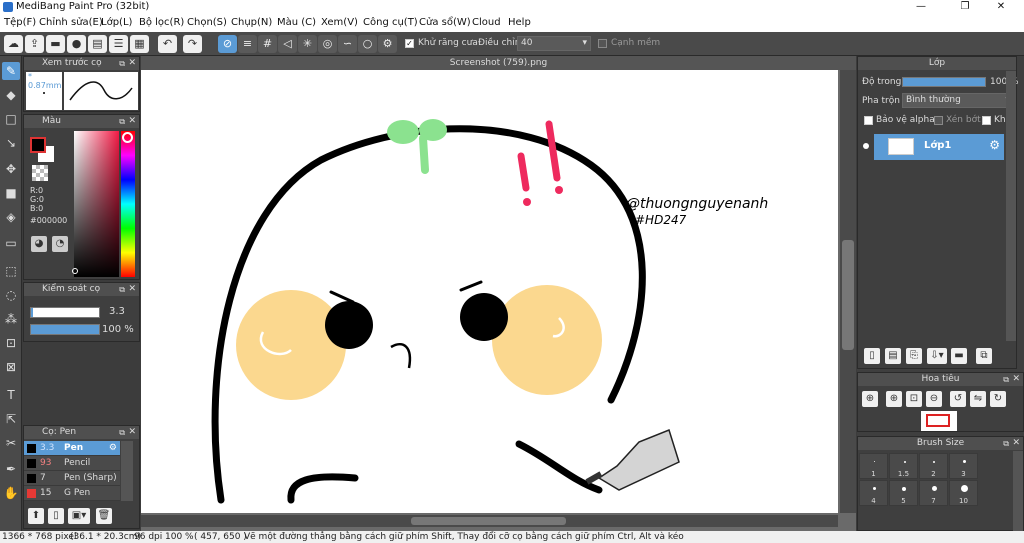 The image size is (1024, 543). Describe the element at coordinates (72, 493) in the screenshot. I see `brush-item-g-pen: 15 G Pen` at that location.